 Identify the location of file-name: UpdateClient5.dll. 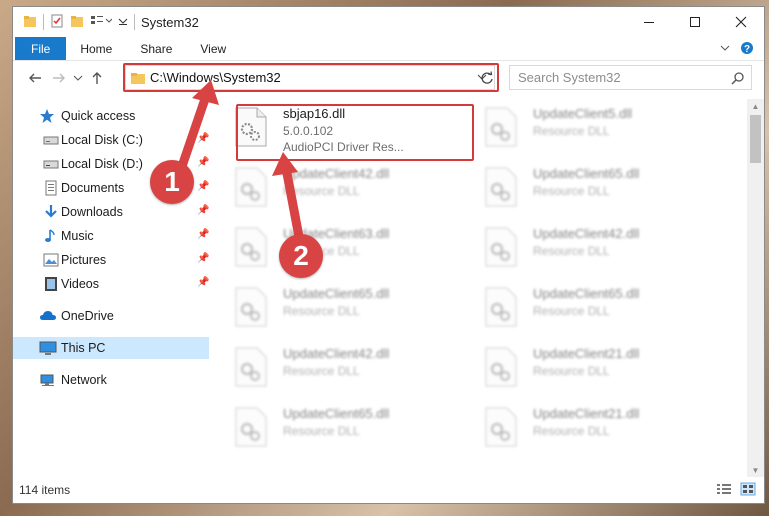
(583, 113).